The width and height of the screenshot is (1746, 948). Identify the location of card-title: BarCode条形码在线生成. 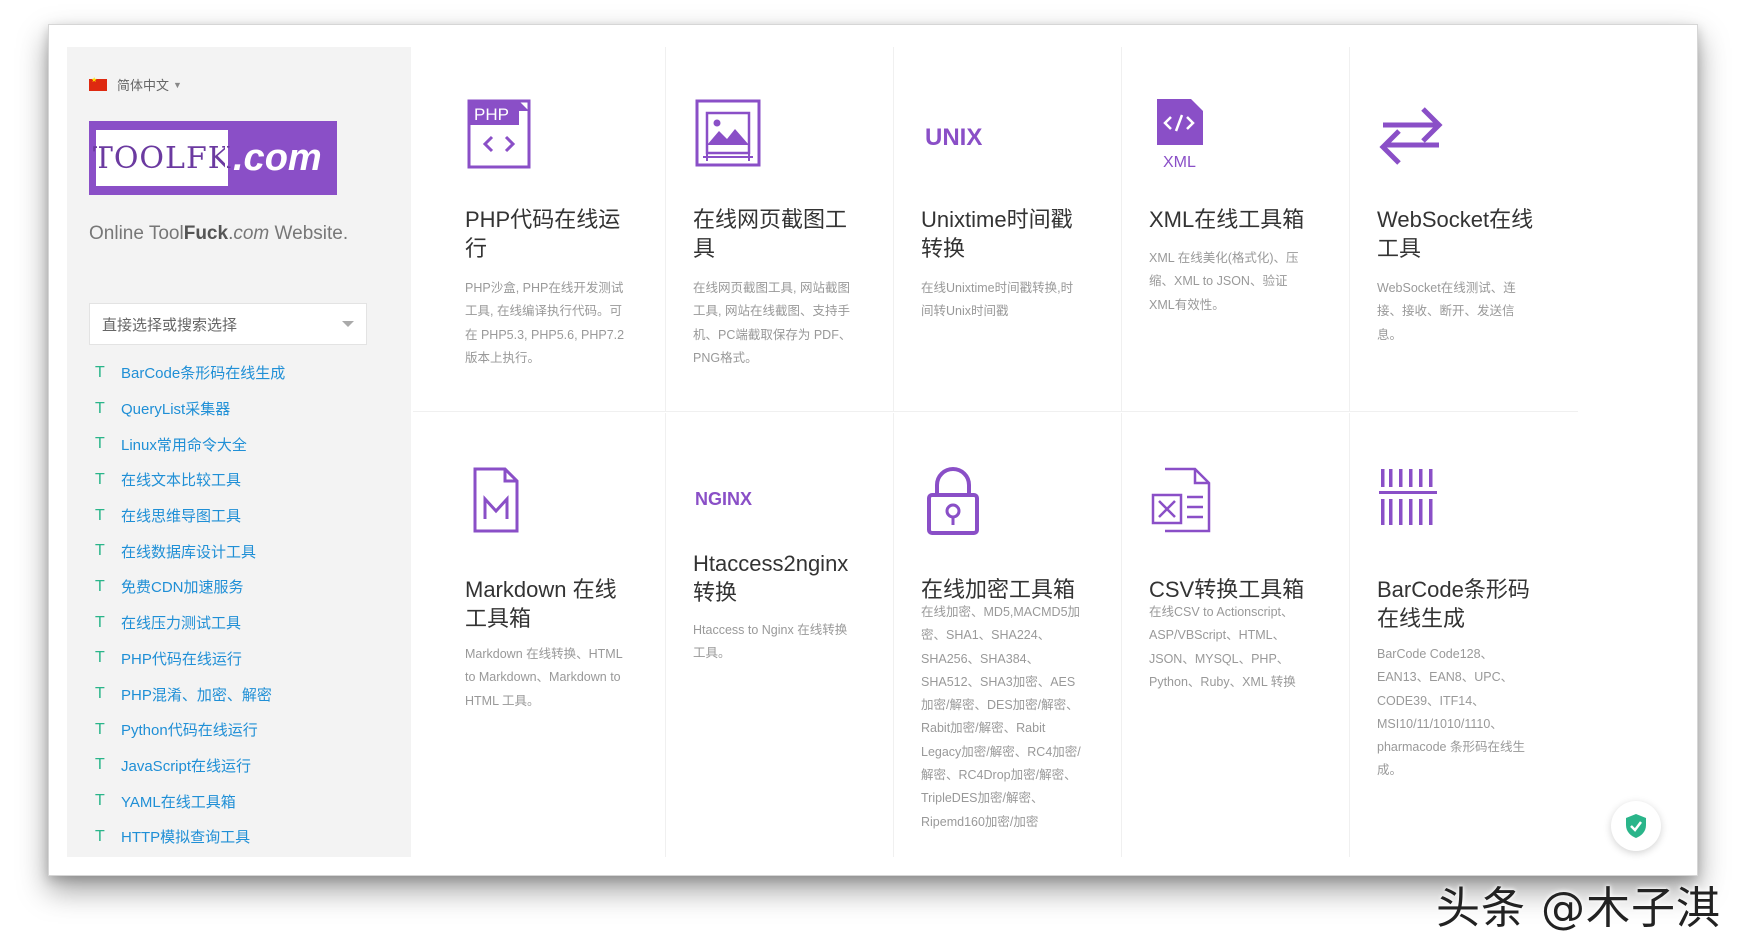
(1453, 604).